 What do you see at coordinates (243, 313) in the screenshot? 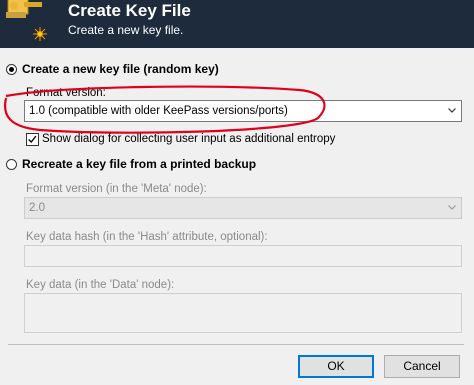
I see `key-data-textarea` at bounding box center [243, 313].